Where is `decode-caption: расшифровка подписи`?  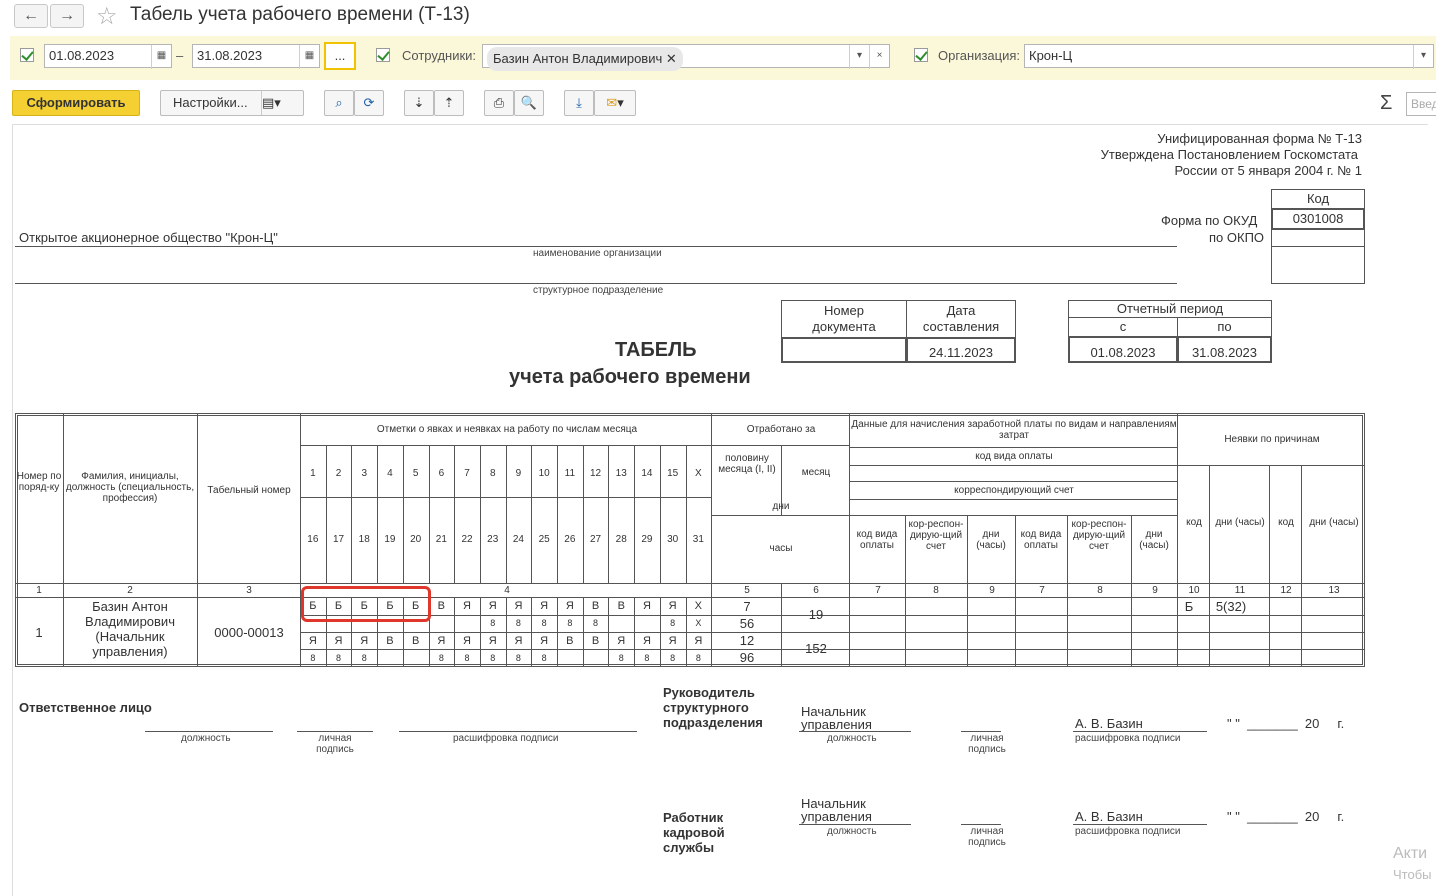 decode-caption: расшифровка подписи is located at coordinates (506, 738).